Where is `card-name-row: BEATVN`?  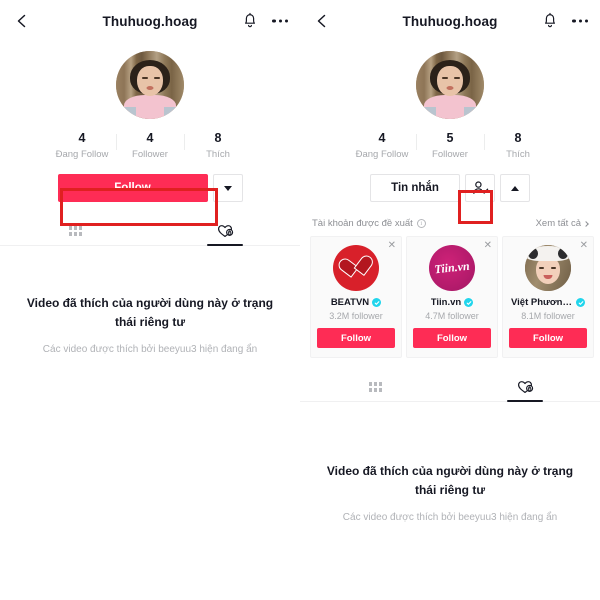 card-name-row: BEATVN is located at coordinates (356, 302).